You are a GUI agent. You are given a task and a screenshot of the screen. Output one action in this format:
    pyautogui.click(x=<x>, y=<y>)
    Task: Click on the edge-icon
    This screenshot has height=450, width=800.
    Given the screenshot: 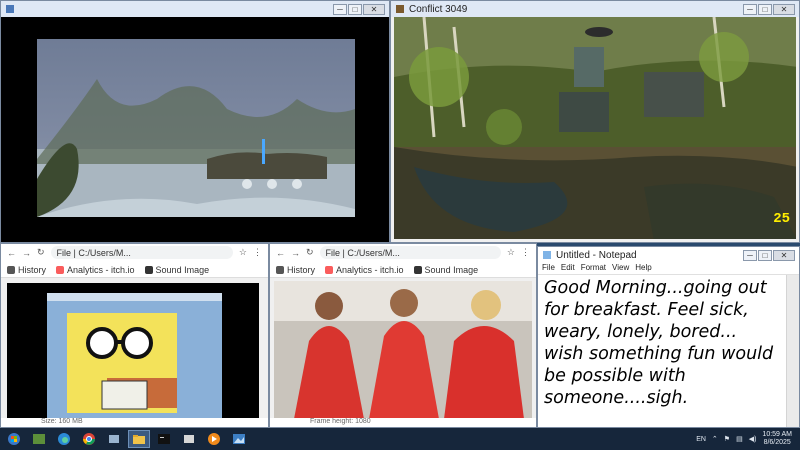 What is the action you would take?
    pyautogui.click(x=64, y=439)
    